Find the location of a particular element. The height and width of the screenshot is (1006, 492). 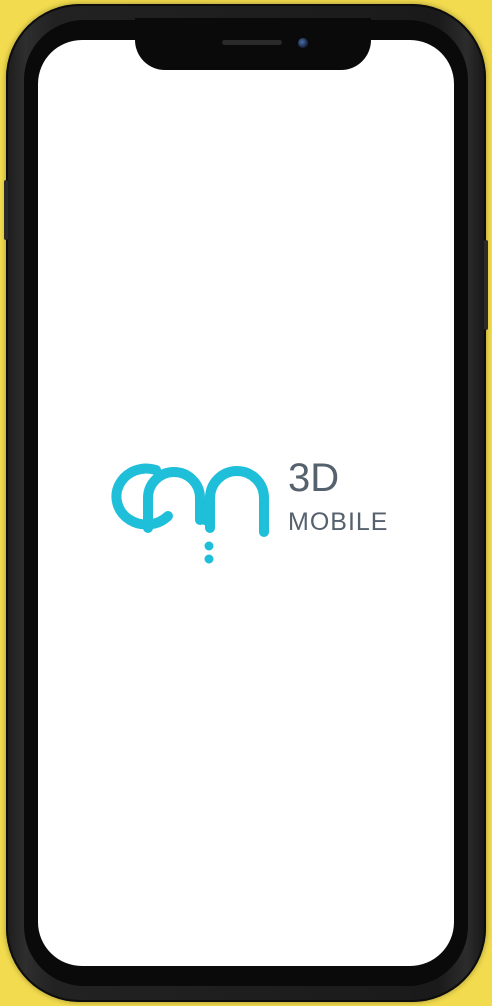

app-logo: 3D MOBILE is located at coordinates (260, 512).